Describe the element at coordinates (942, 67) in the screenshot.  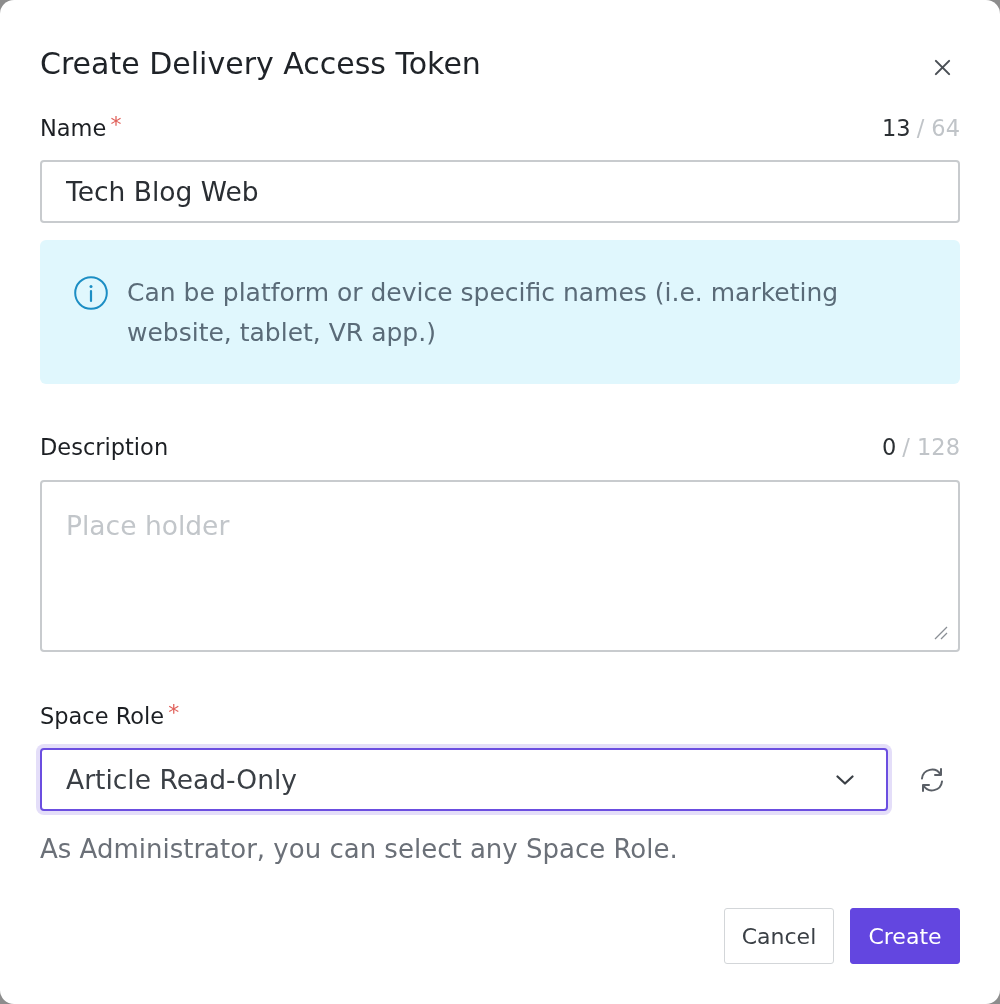
I see `close-icon` at that location.